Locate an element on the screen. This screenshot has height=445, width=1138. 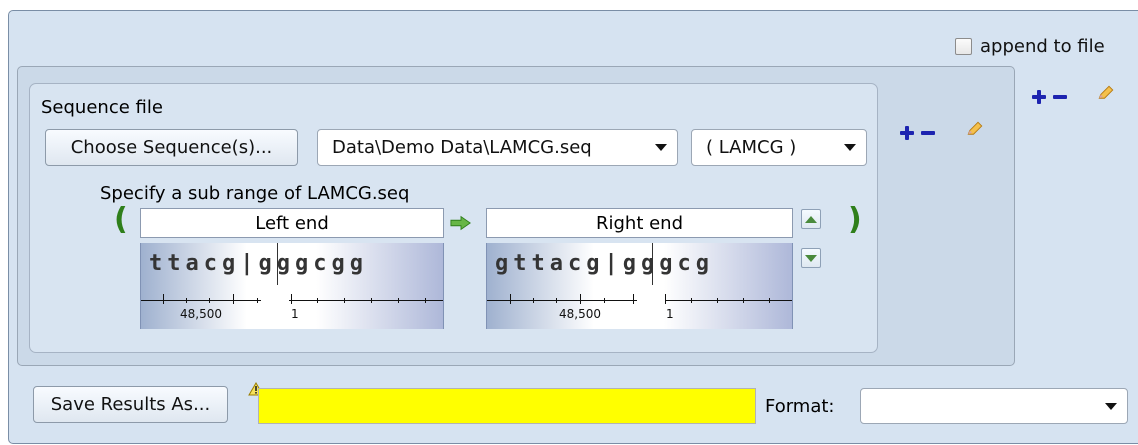
move-down-button is located at coordinates (811, 258).